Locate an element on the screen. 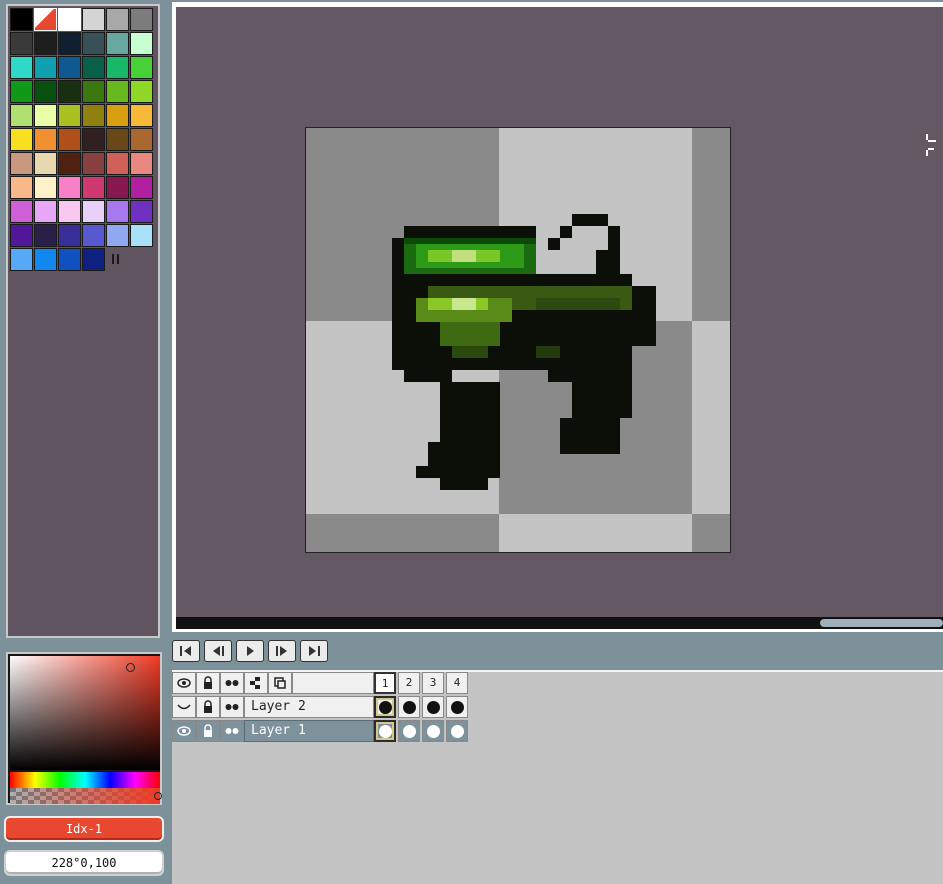 Image resolution: width=943 pixels, height=884 pixels. cel-layer1-frame4 is located at coordinates (457, 731).